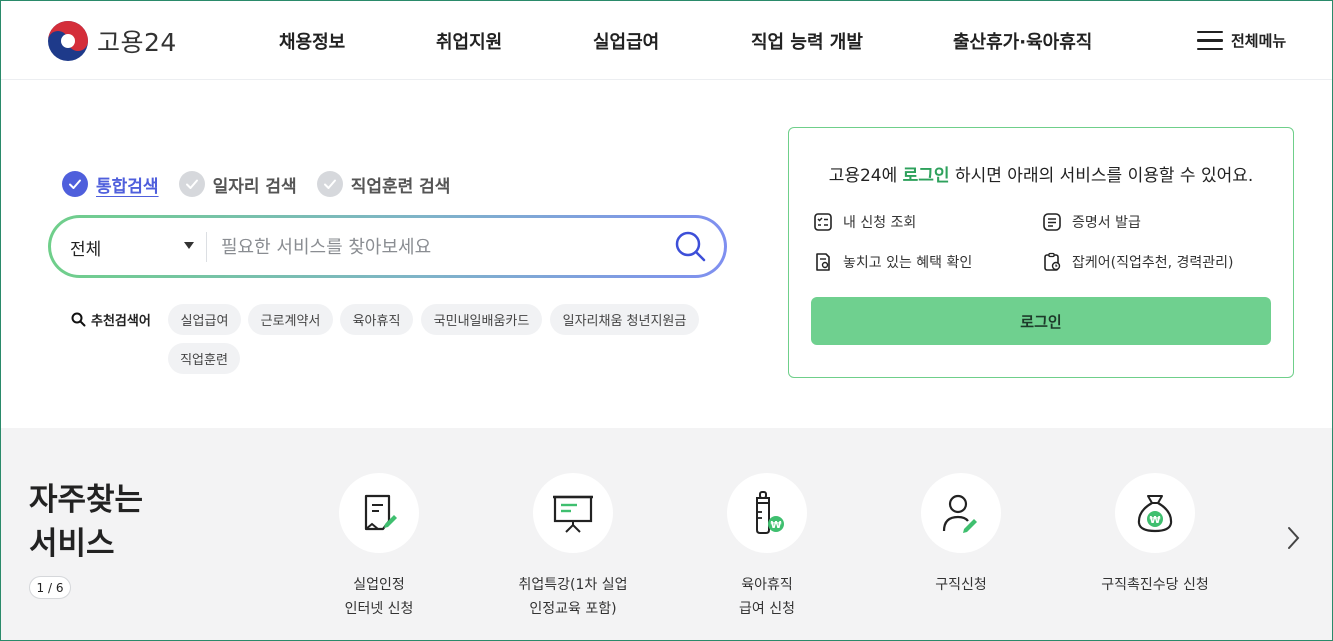  I want to click on search-tabs: 통합검색 일자리 검색 직업훈련 검색, so click(266, 184).